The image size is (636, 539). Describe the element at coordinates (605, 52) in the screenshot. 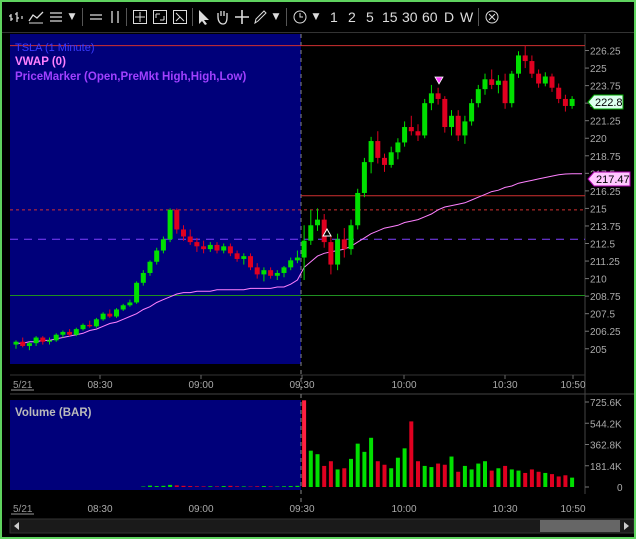

I see `price-tick-label: 226.25` at that location.